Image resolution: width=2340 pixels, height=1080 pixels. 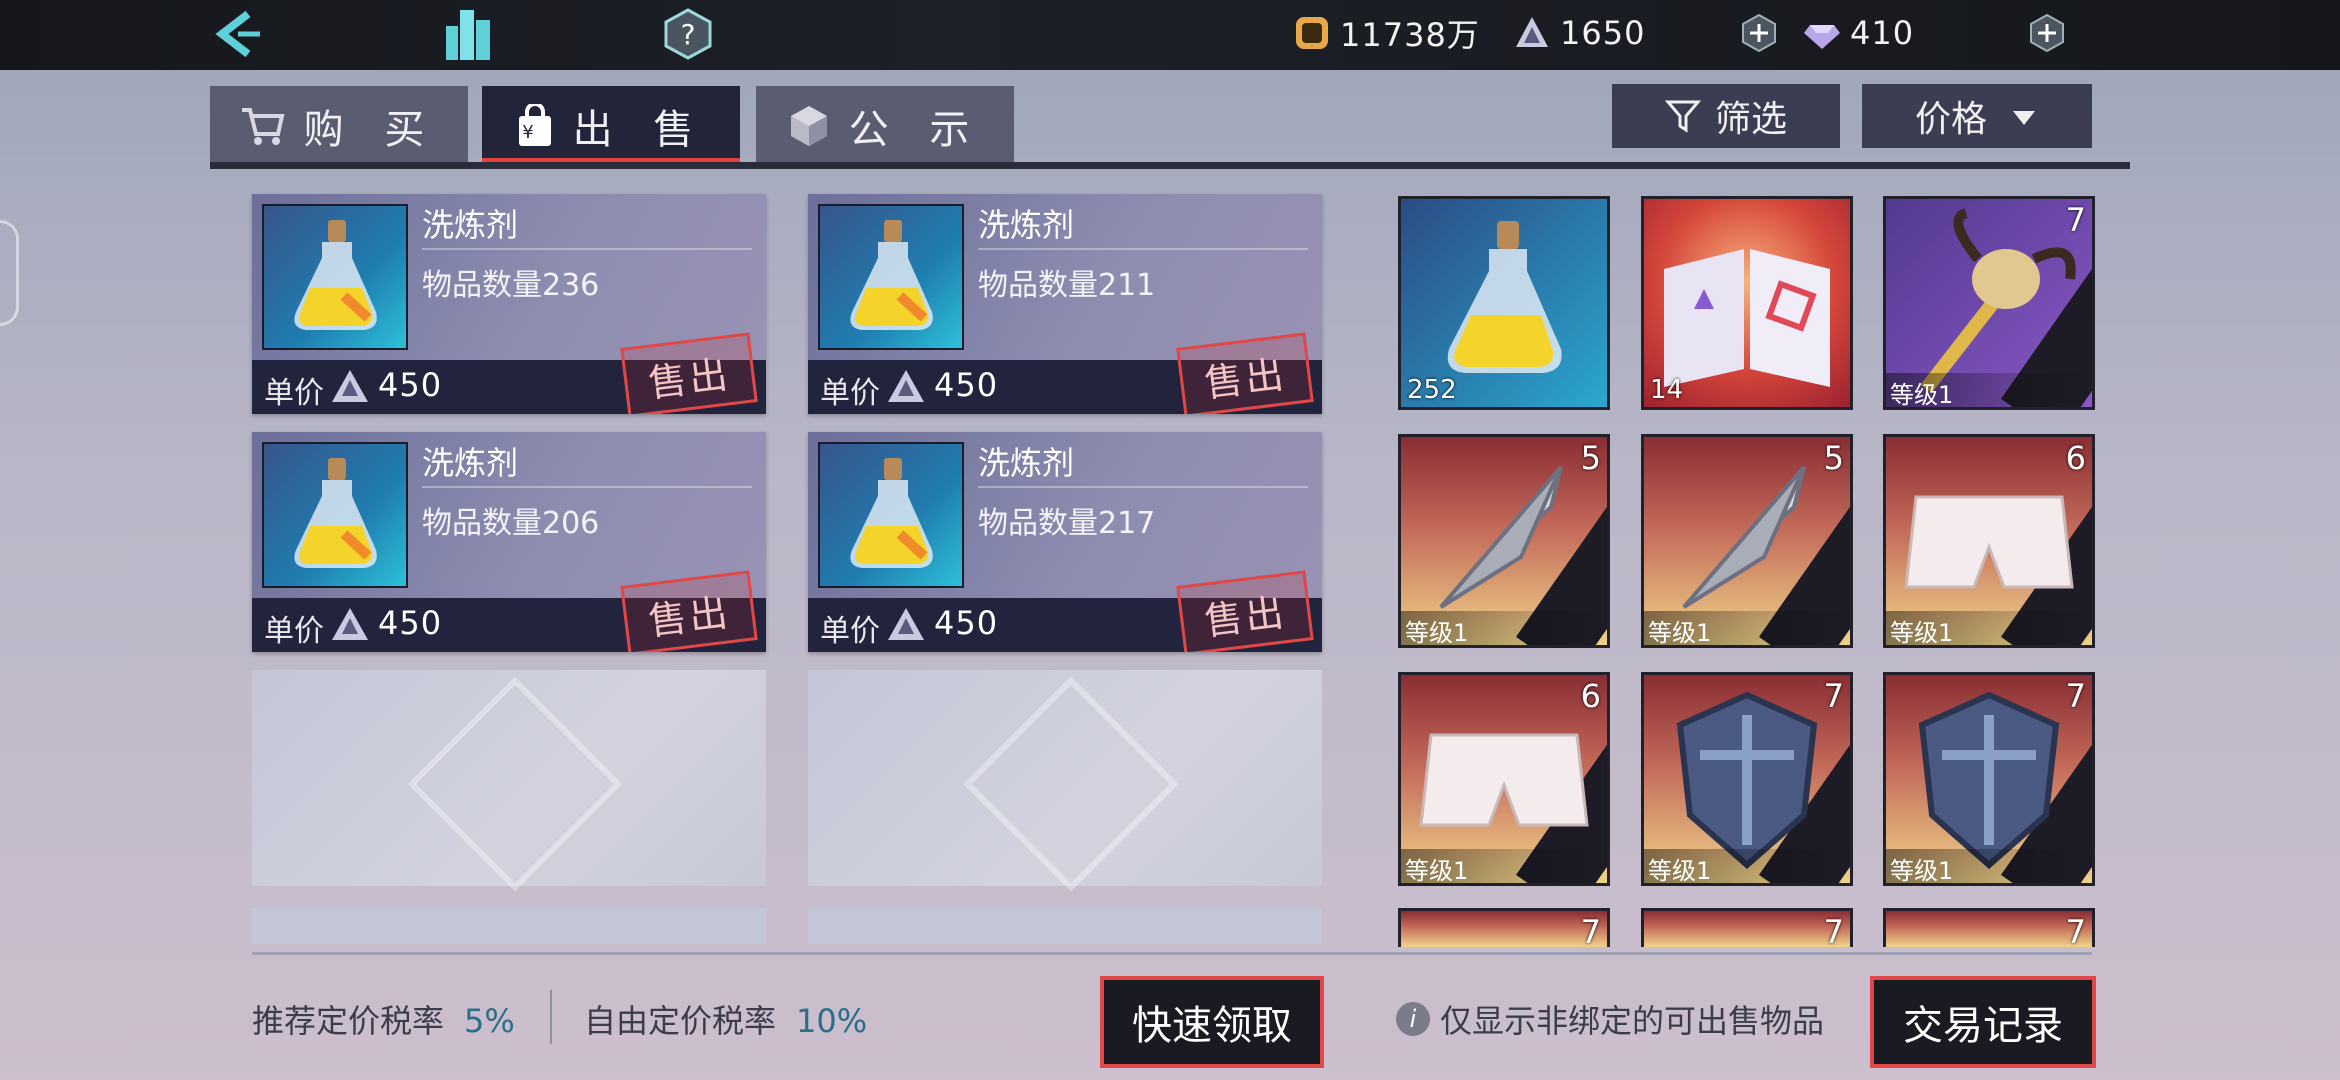 I want to click on filter-label: 筛选, so click(x=1750, y=119).